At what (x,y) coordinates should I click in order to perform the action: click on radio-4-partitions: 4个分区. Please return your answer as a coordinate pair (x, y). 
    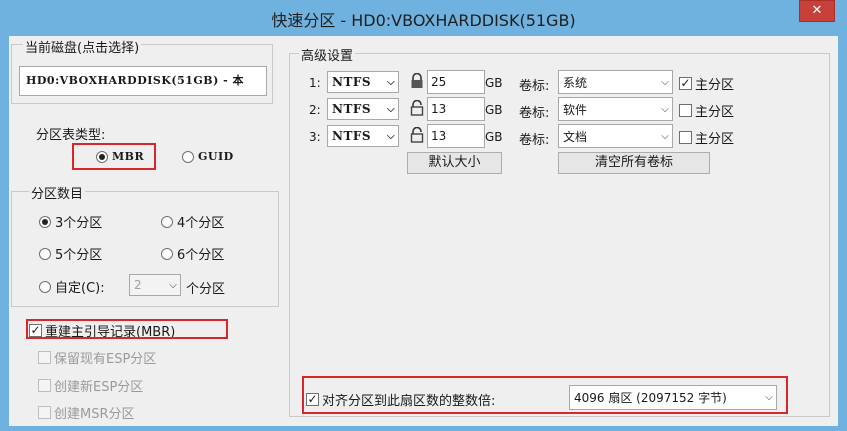
    Looking at the image, I should click on (192, 221).